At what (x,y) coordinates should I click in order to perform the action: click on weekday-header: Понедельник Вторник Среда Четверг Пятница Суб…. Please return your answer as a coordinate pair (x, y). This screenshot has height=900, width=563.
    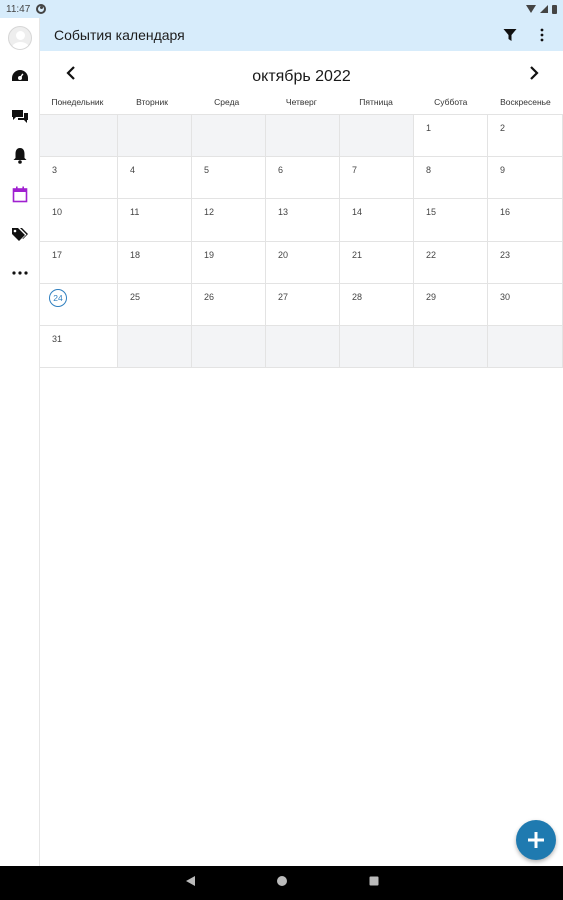
    Looking at the image, I should click on (301, 105).